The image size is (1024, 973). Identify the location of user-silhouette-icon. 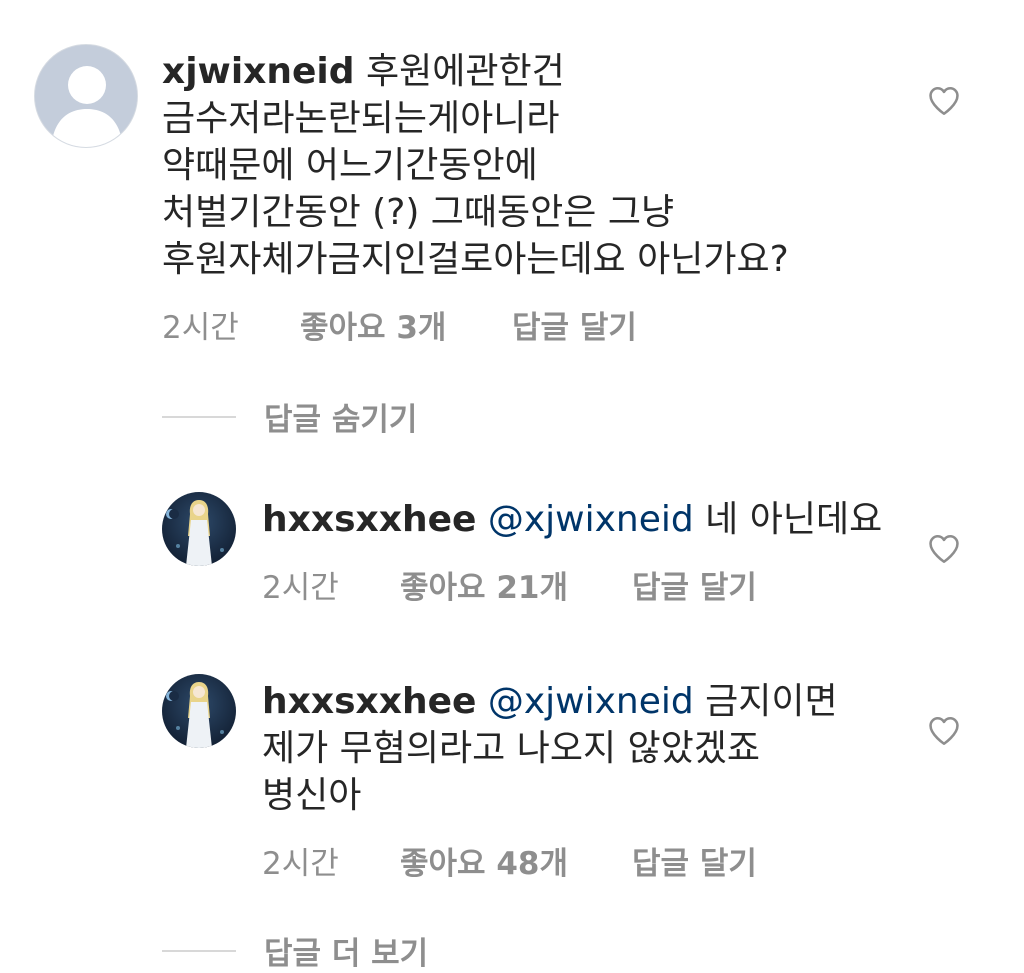
(86, 96).